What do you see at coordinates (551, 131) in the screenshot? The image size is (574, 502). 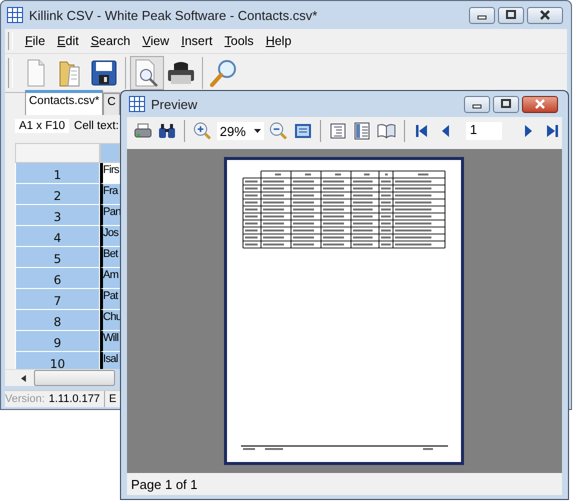 I see `last-page-icon` at bounding box center [551, 131].